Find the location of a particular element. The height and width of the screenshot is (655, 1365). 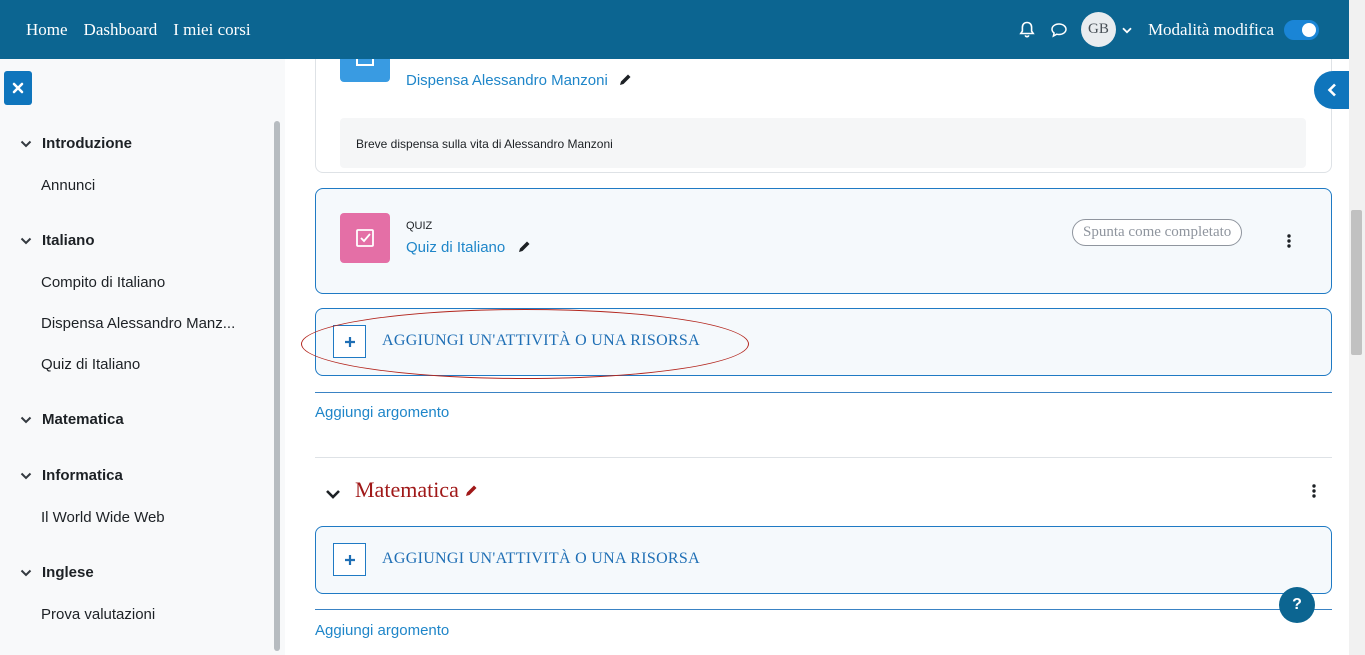

kebab-menu-icon is located at coordinates (1289, 241).